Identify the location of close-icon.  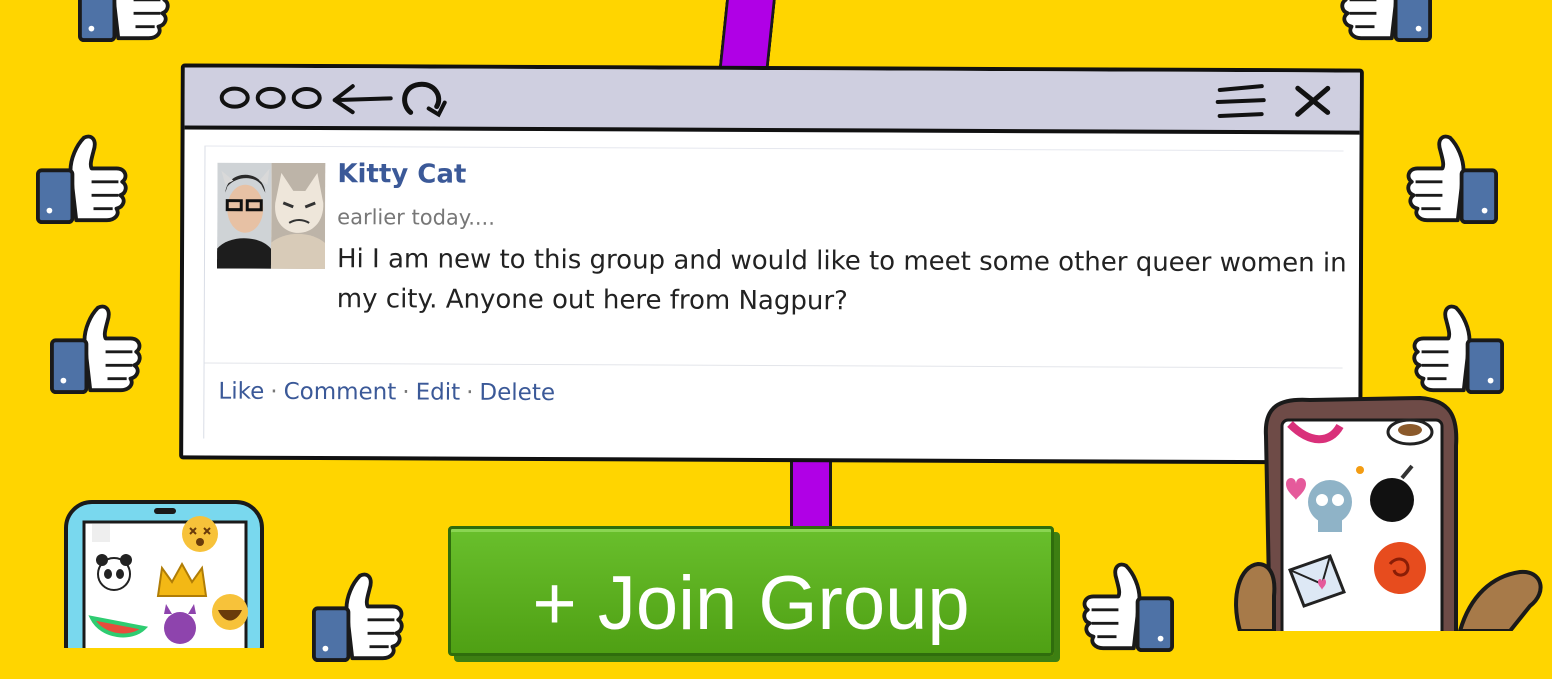
(1313, 101).